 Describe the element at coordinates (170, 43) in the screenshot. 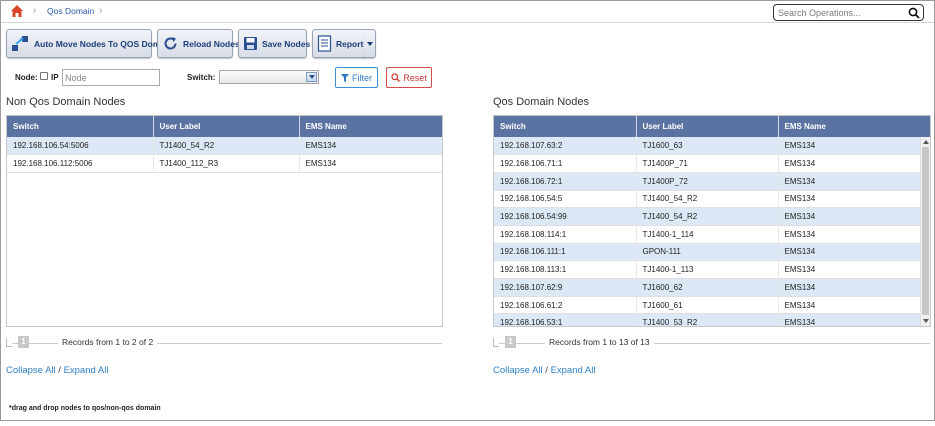

I see `reload-icon` at that location.